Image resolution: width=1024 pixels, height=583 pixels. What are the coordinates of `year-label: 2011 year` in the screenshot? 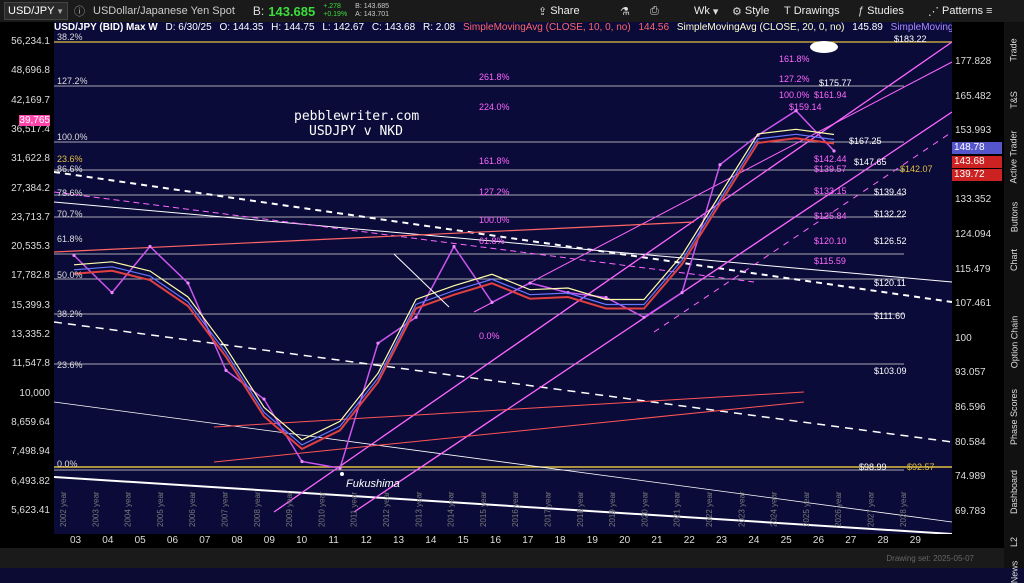 It's located at (354, 509).